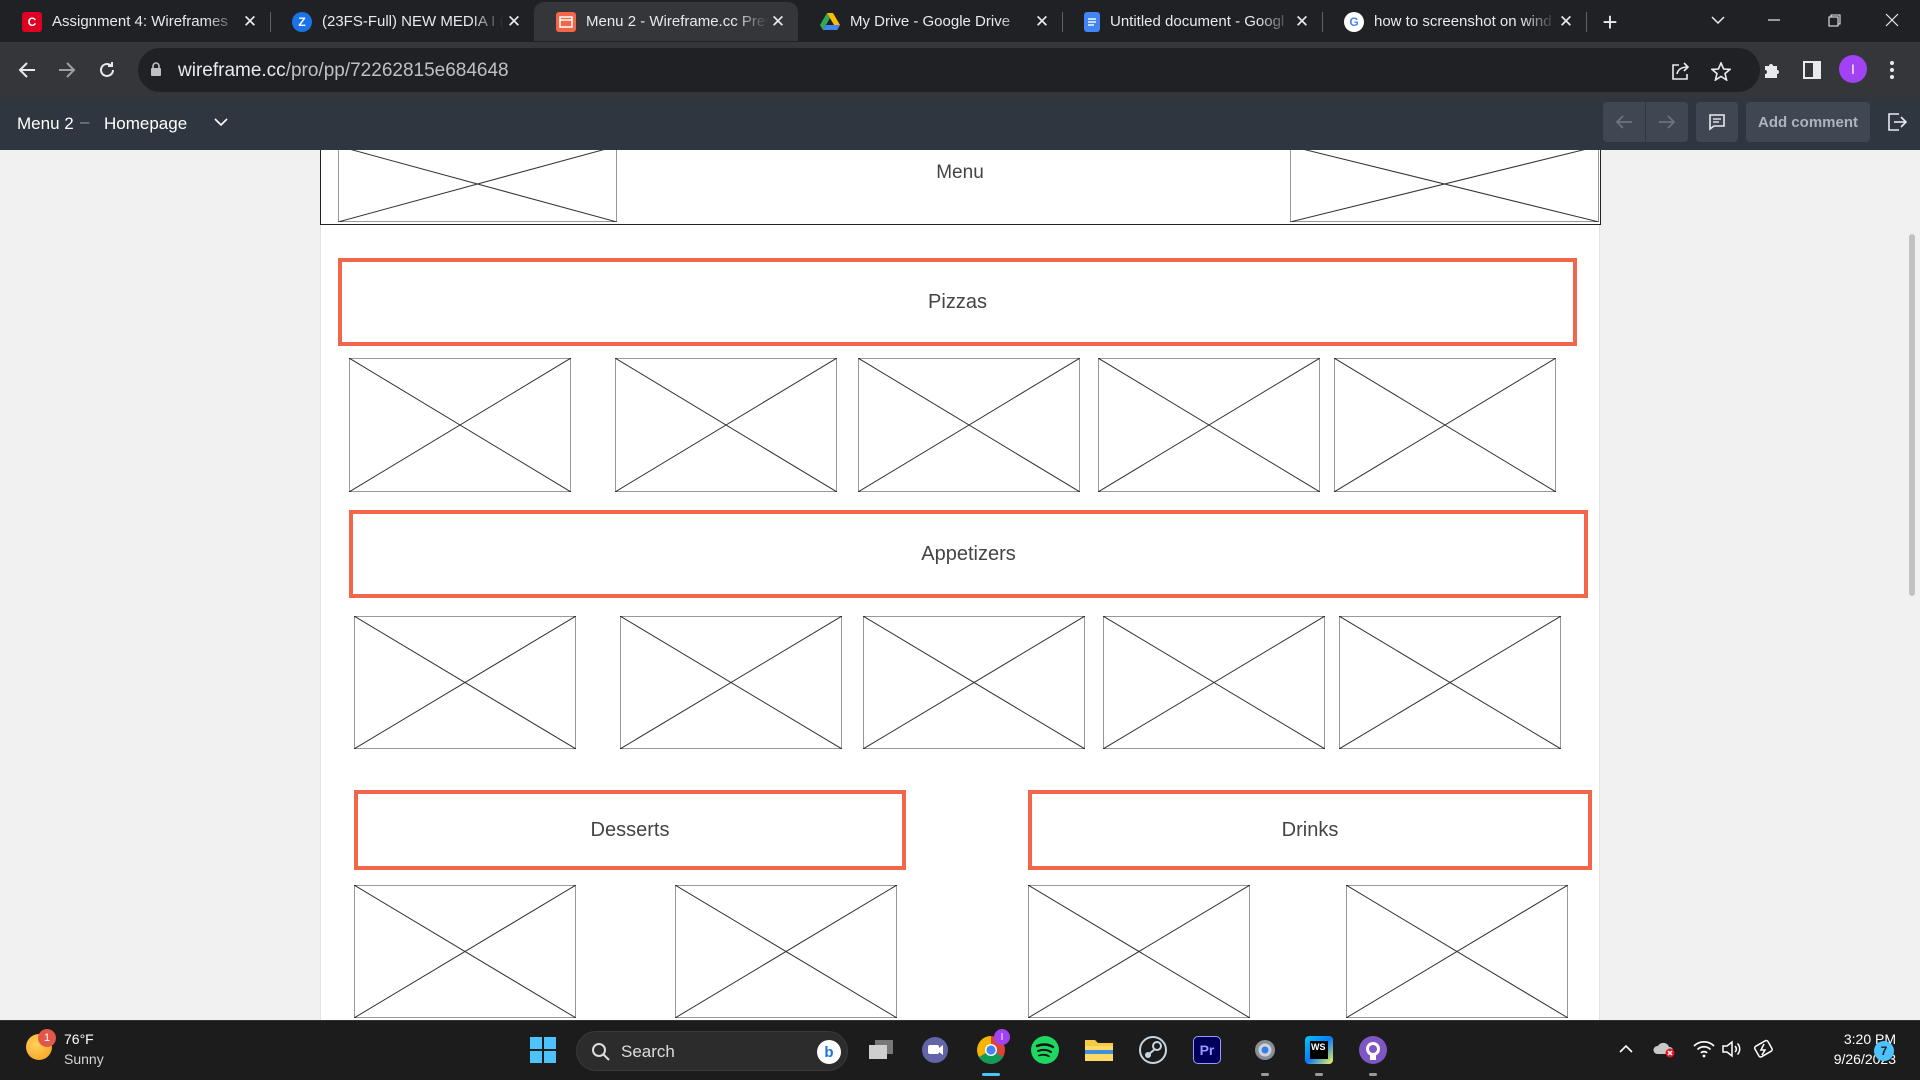  What do you see at coordinates (1664, 1049) in the screenshot?
I see `onedrive-error-icon` at bounding box center [1664, 1049].